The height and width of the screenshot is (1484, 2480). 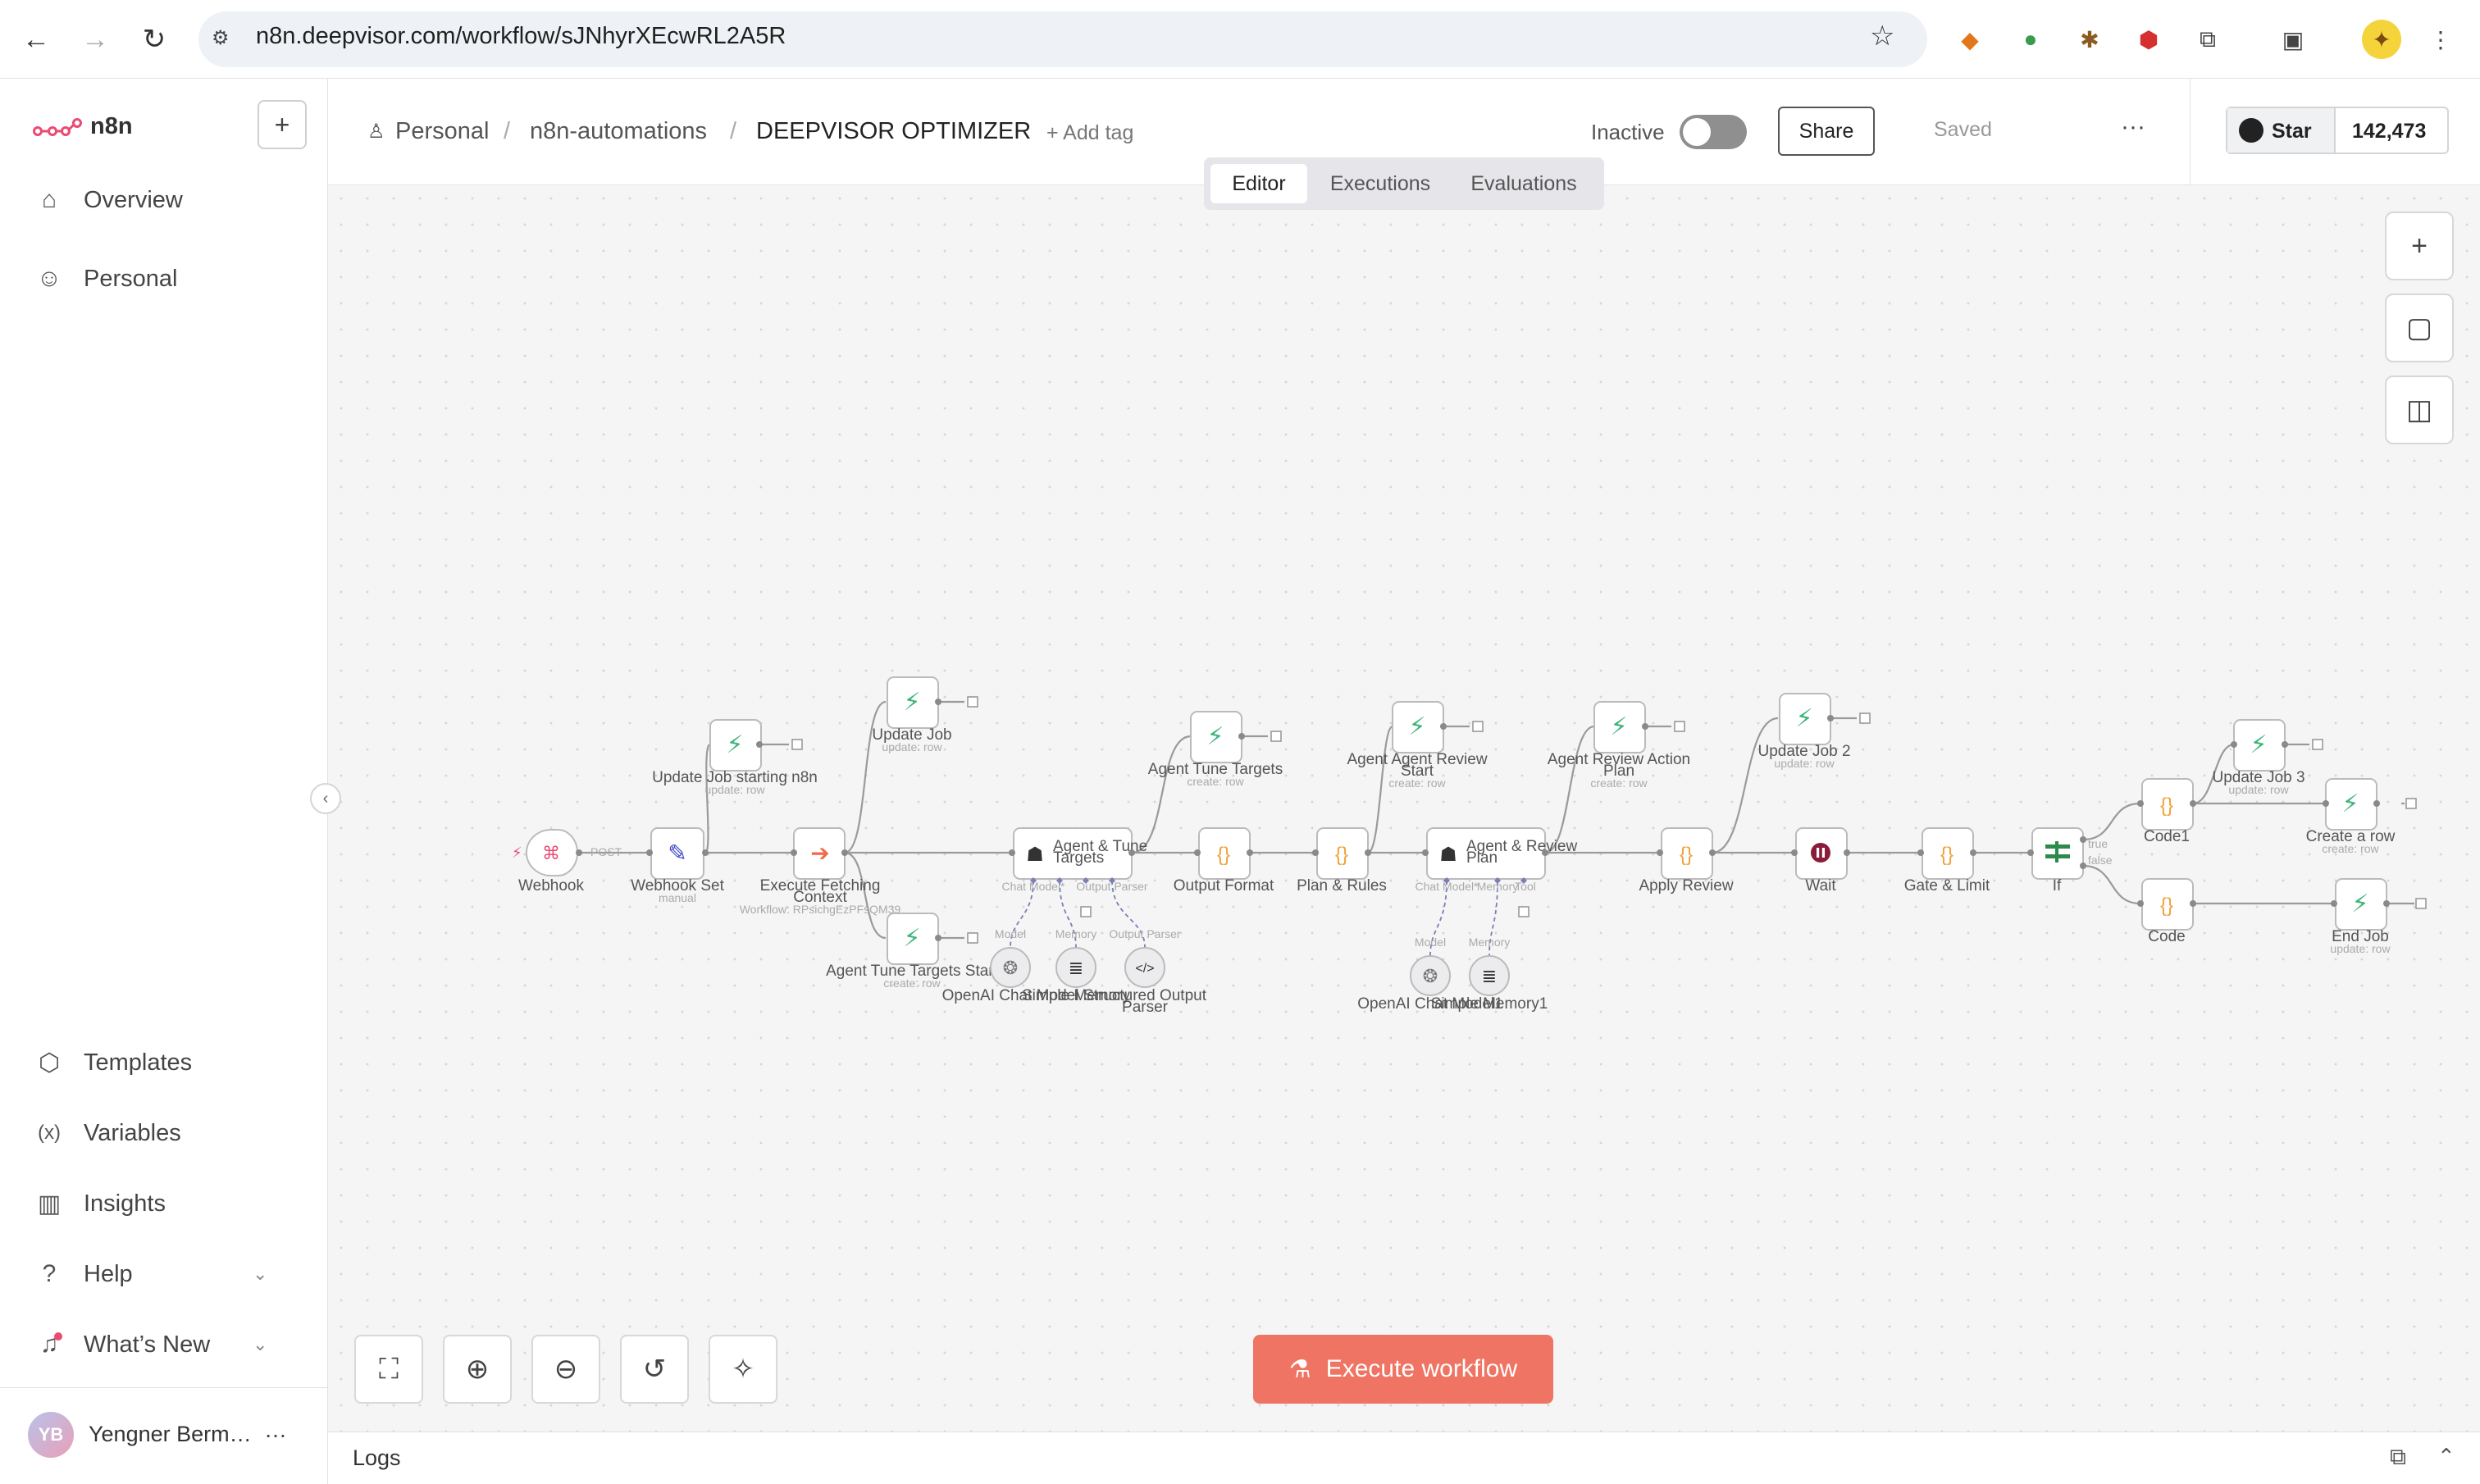 I want to click on svg-text: Code, so click(x=2166, y=936).